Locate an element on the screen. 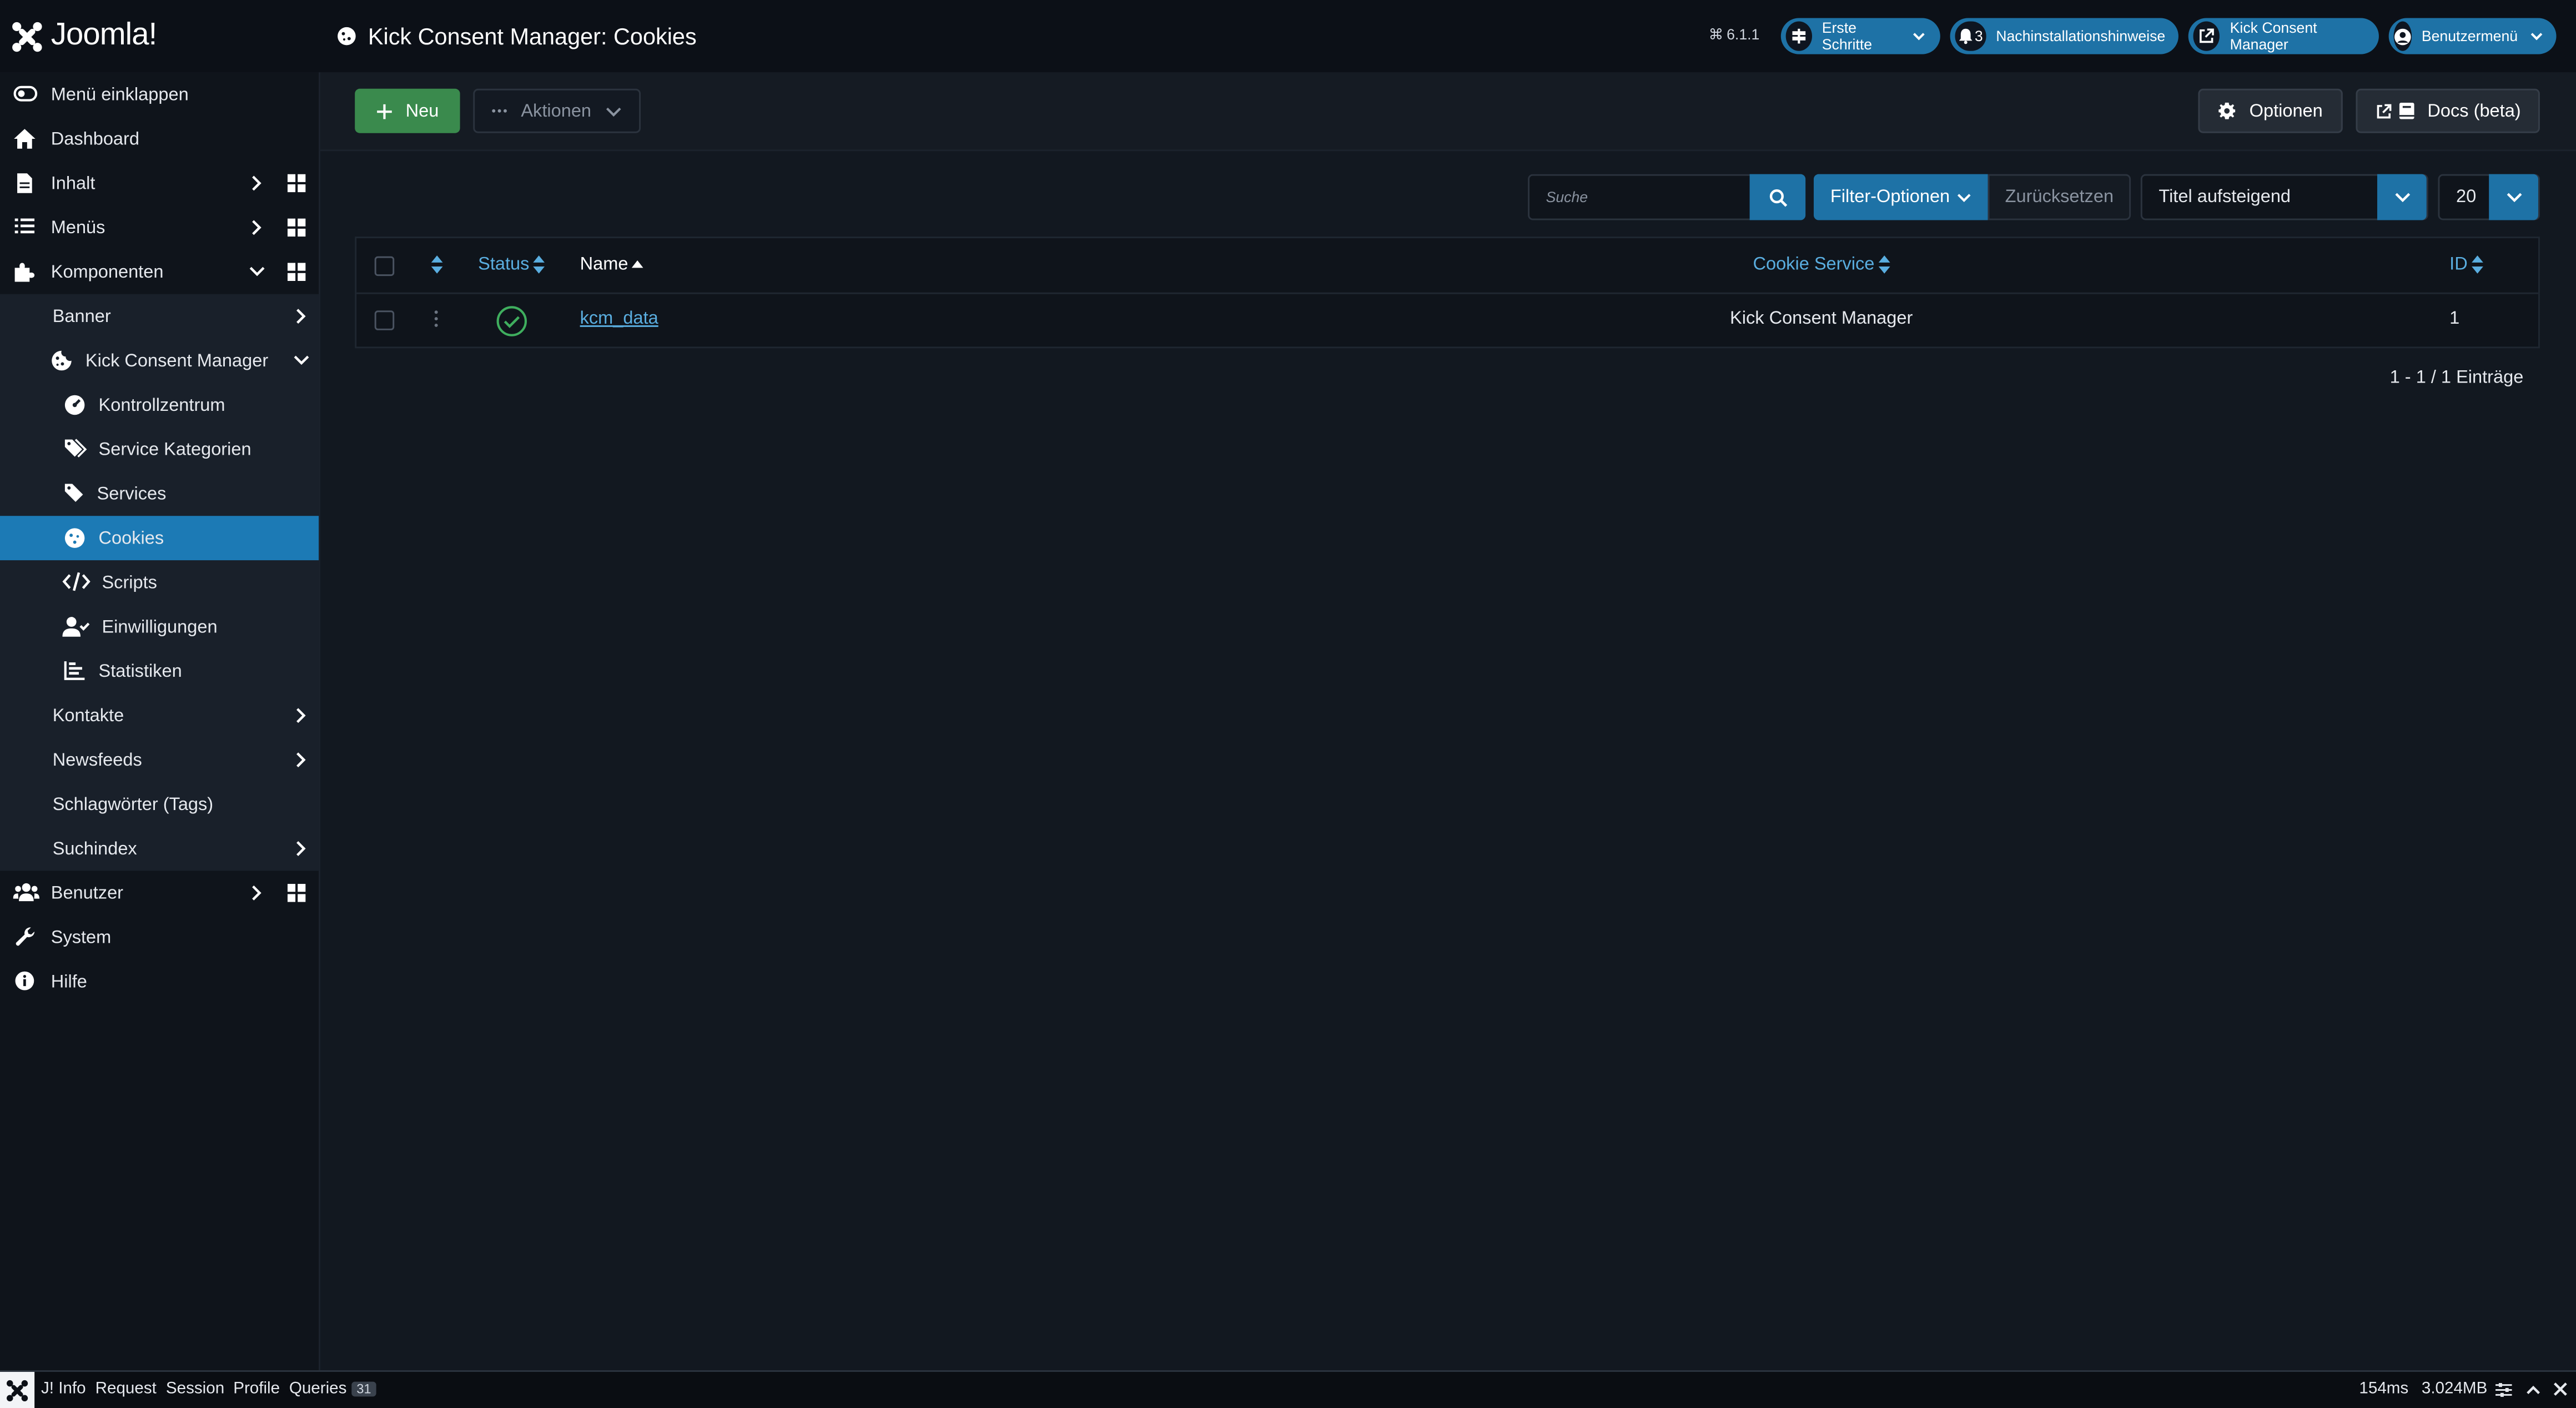 The width and height of the screenshot is (2576, 1408). ordering-column-sort is located at coordinates (437, 265).